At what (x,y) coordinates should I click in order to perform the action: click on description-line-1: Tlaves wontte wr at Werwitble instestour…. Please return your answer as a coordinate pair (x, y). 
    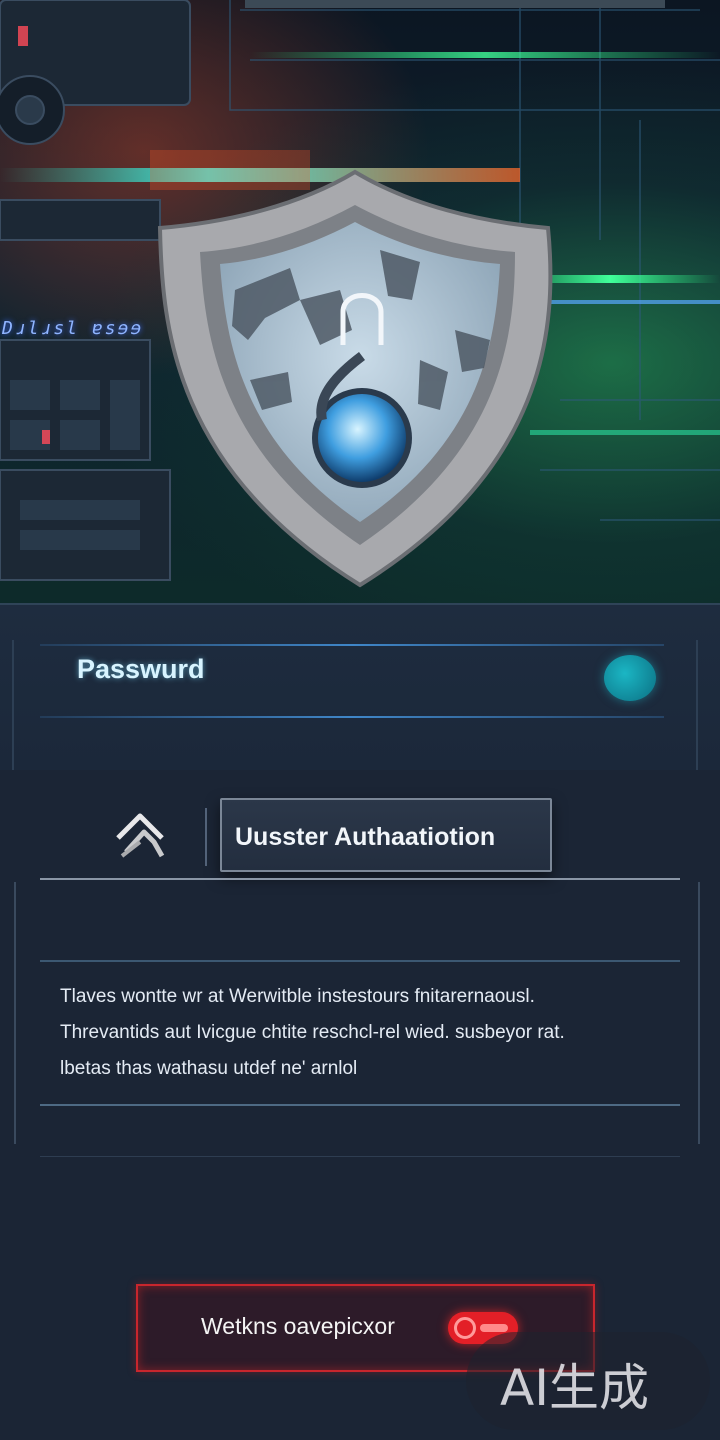
    Looking at the image, I should click on (297, 996).